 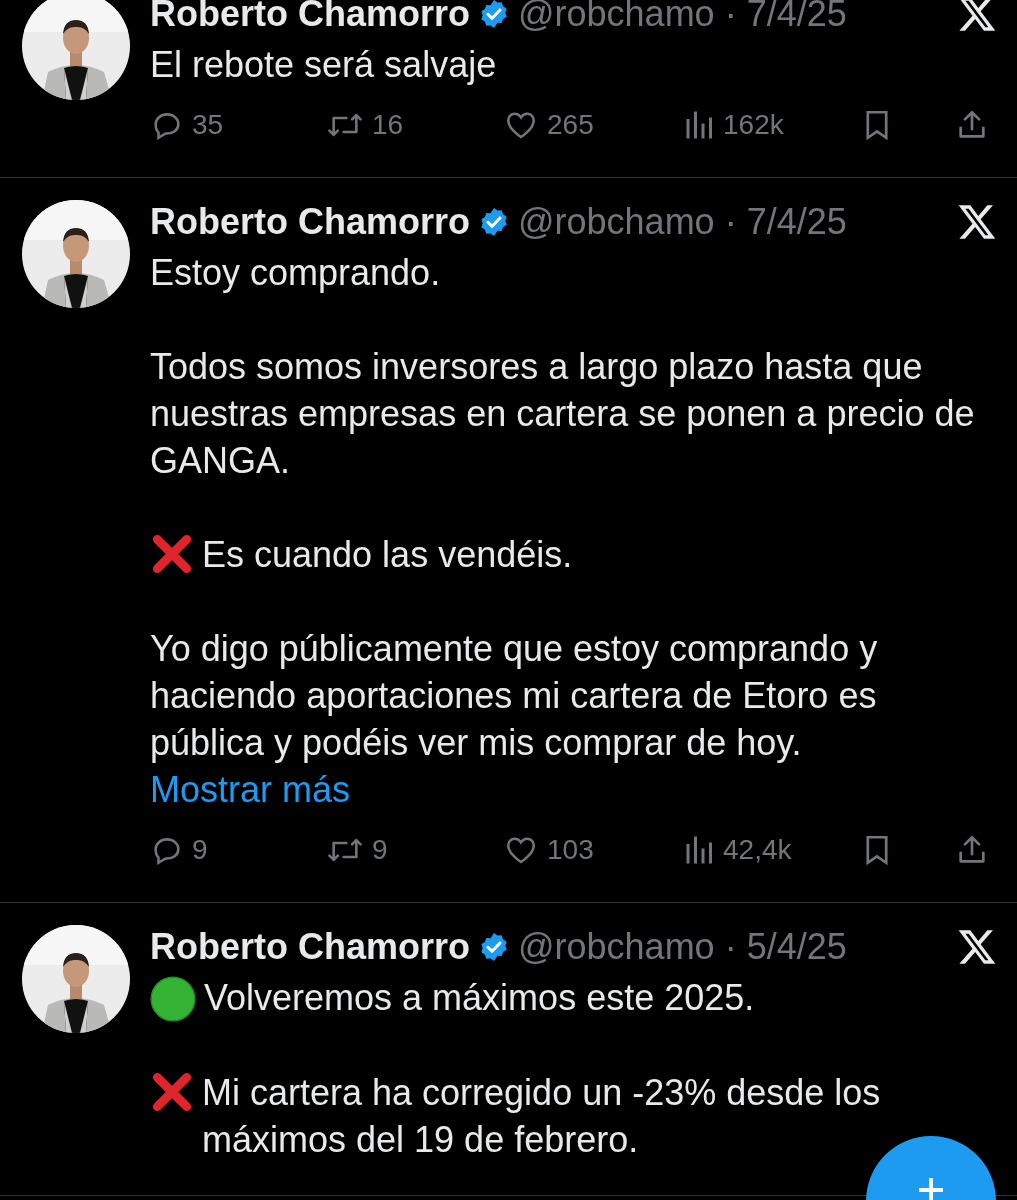 I want to click on action-count: 35, so click(x=208, y=125).